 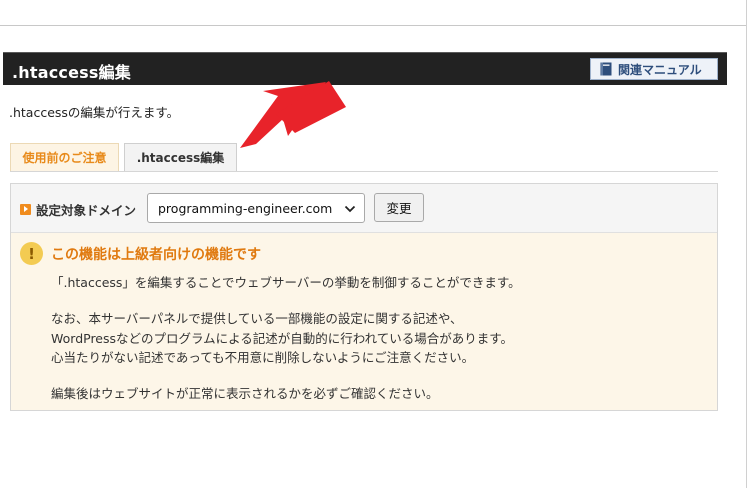 I want to click on domain-label-text: 設定対象ドメイン, so click(x=86, y=210).